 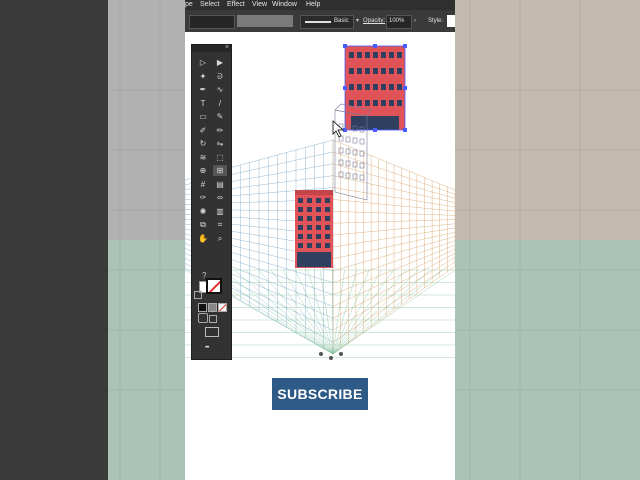 I want to click on rotate-tool-icon: ↻, so click(x=203, y=143).